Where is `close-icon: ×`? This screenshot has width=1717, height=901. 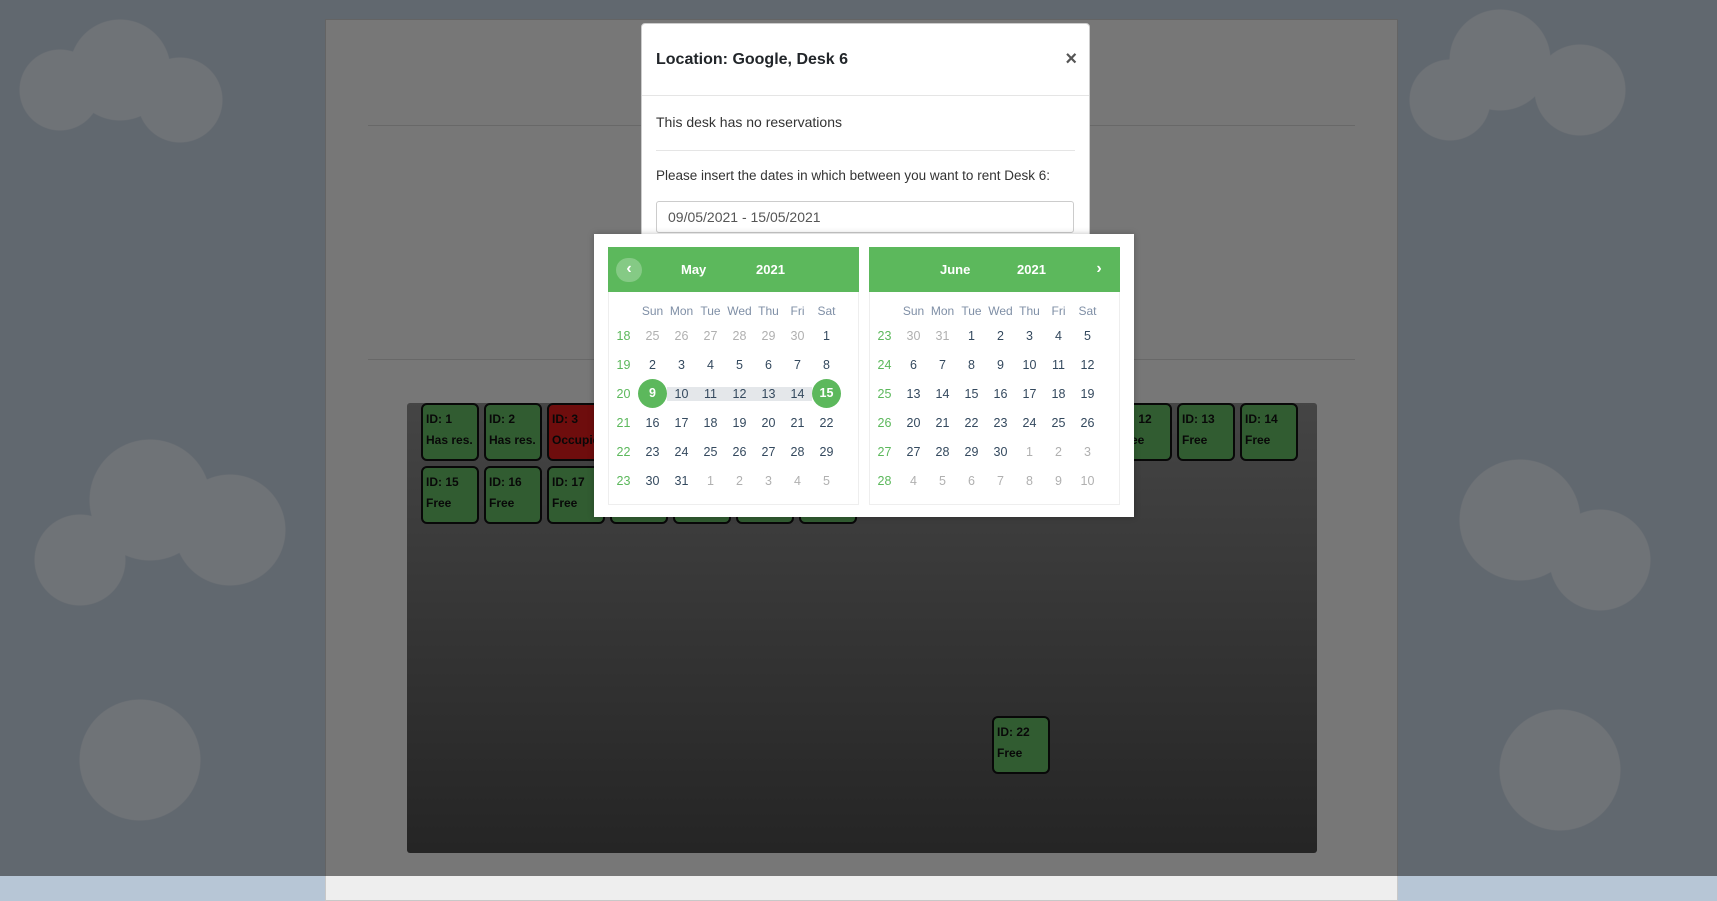
close-icon: × is located at coordinates (1071, 59).